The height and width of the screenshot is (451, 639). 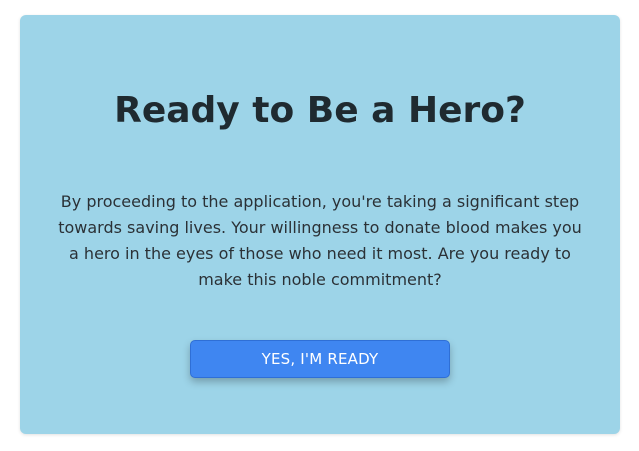 What do you see at coordinates (320, 110) in the screenshot?
I see `page-title: Ready to Be a Hero?` at bounding box center [320, 110].